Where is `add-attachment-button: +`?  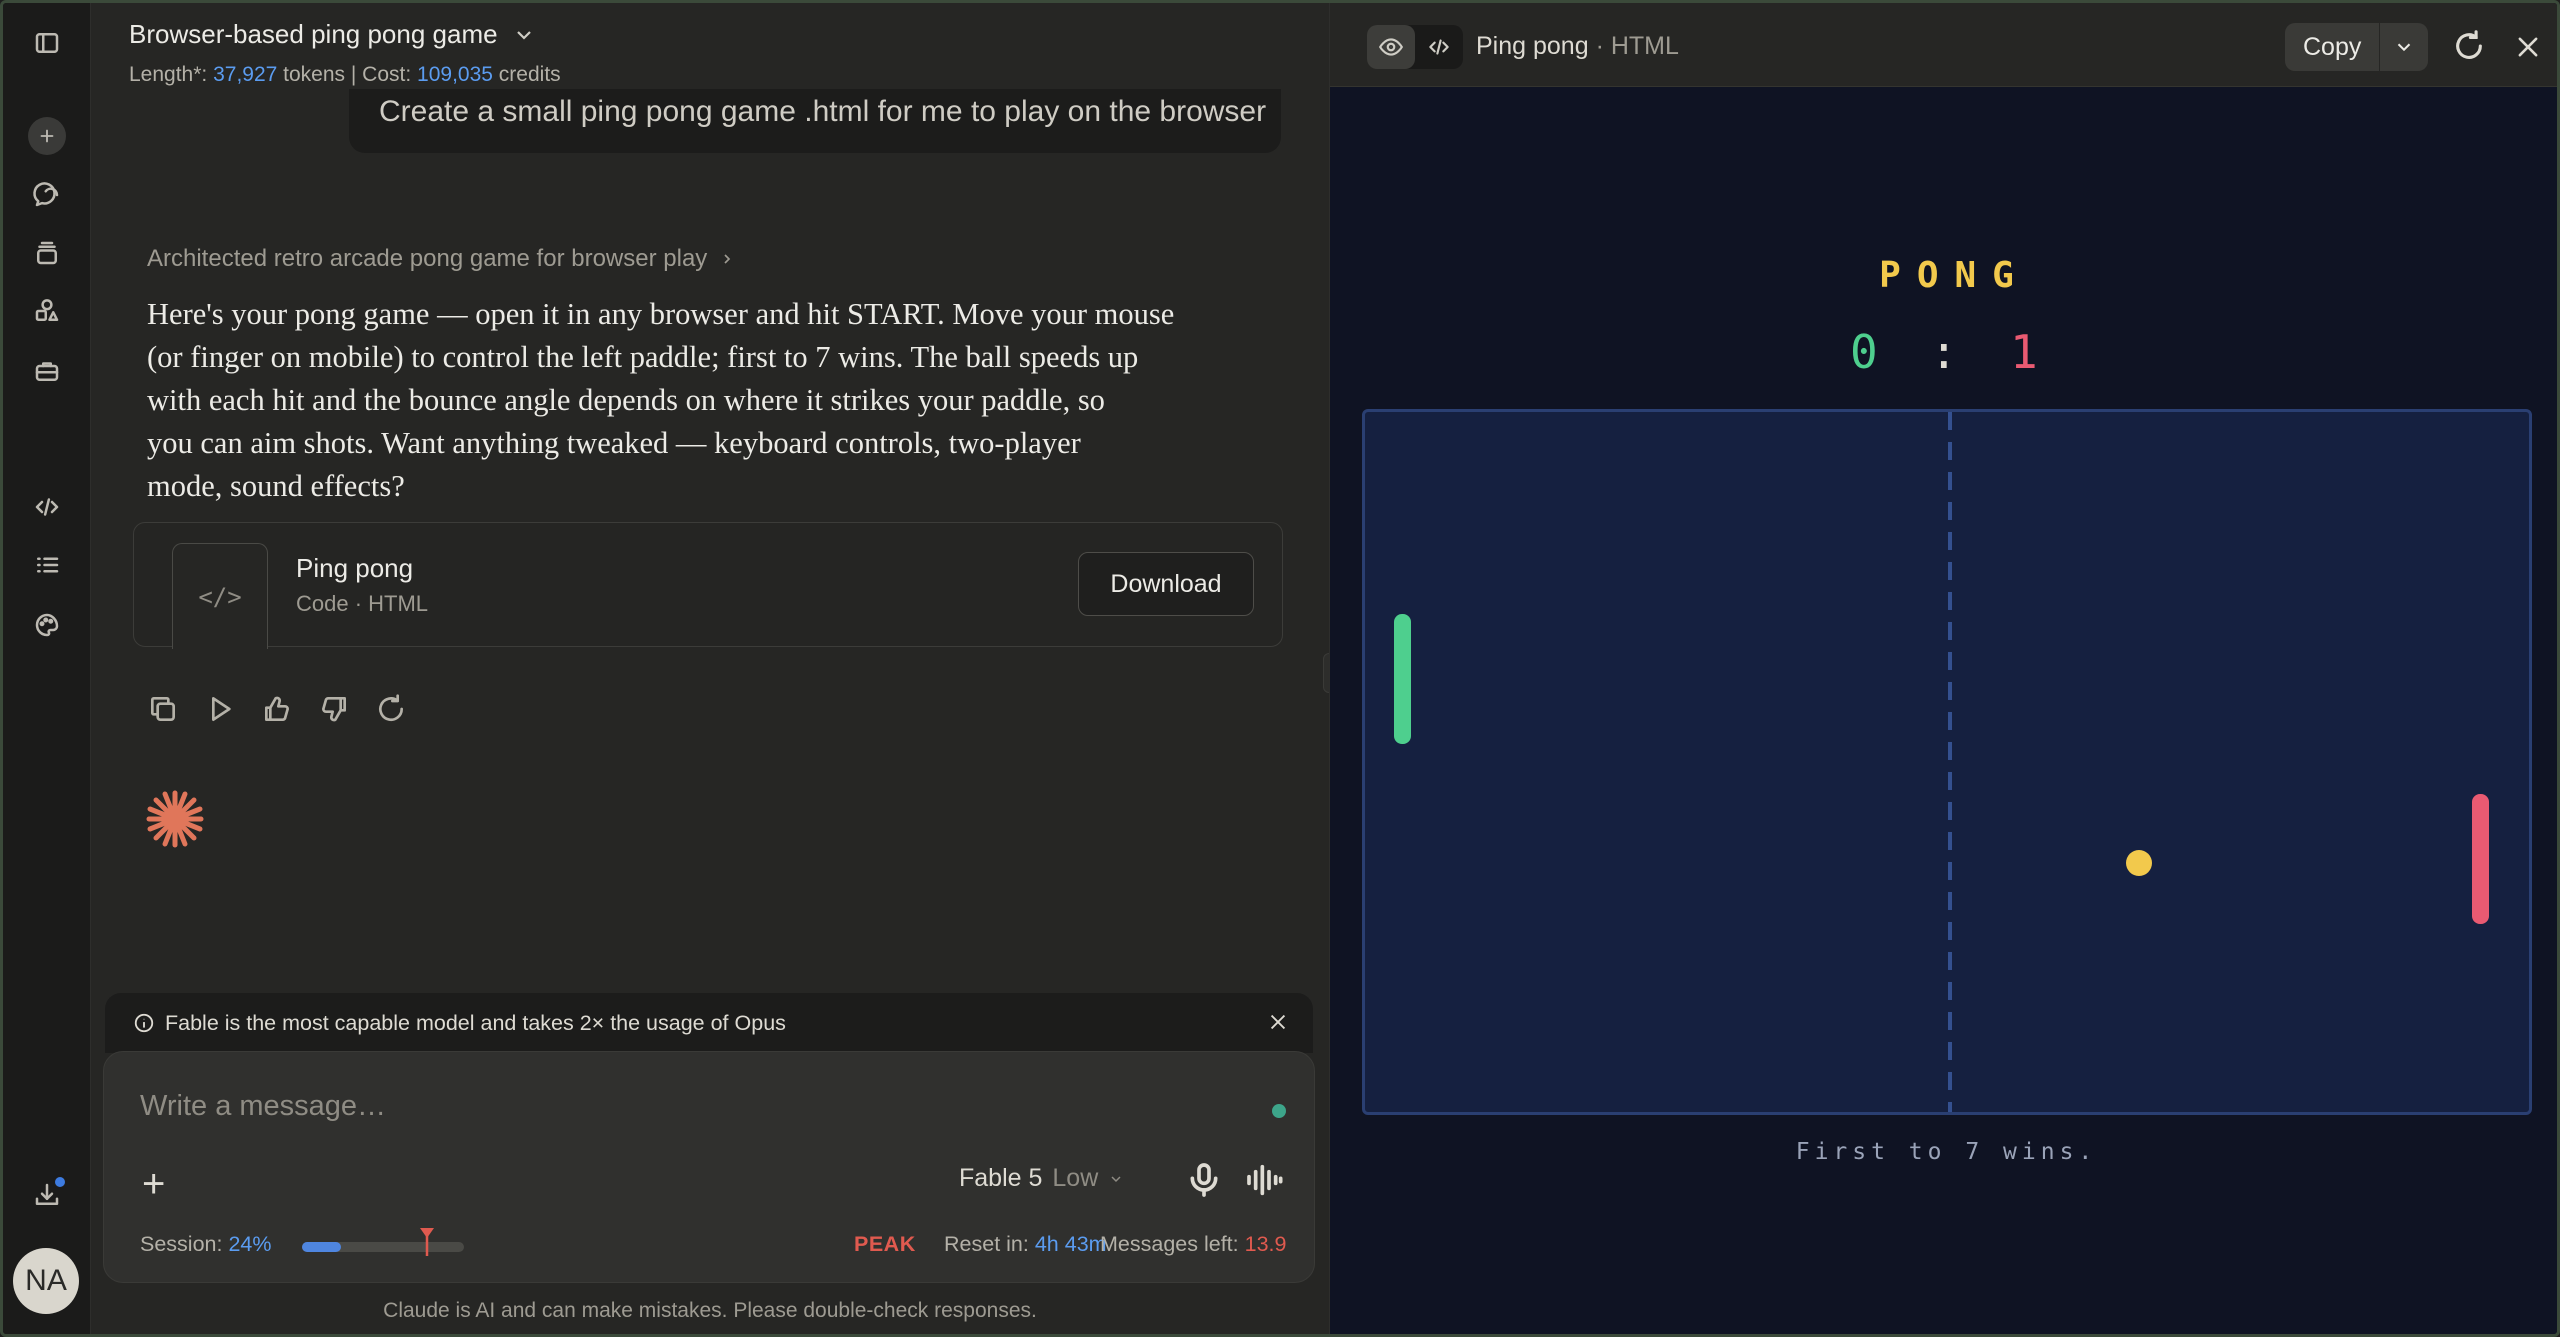 add-attachment-button: + is located at coordinates (153, 1184).